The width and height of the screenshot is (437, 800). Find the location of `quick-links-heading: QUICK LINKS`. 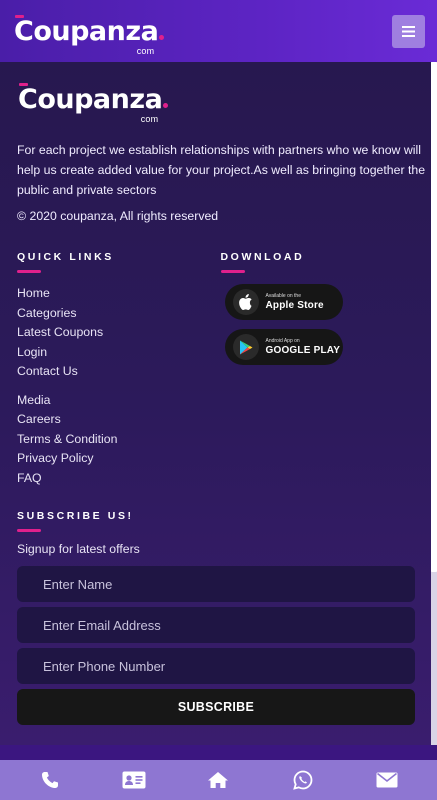

quick-links-heading: QUICK LINKS is located at coordinates (65, 257).